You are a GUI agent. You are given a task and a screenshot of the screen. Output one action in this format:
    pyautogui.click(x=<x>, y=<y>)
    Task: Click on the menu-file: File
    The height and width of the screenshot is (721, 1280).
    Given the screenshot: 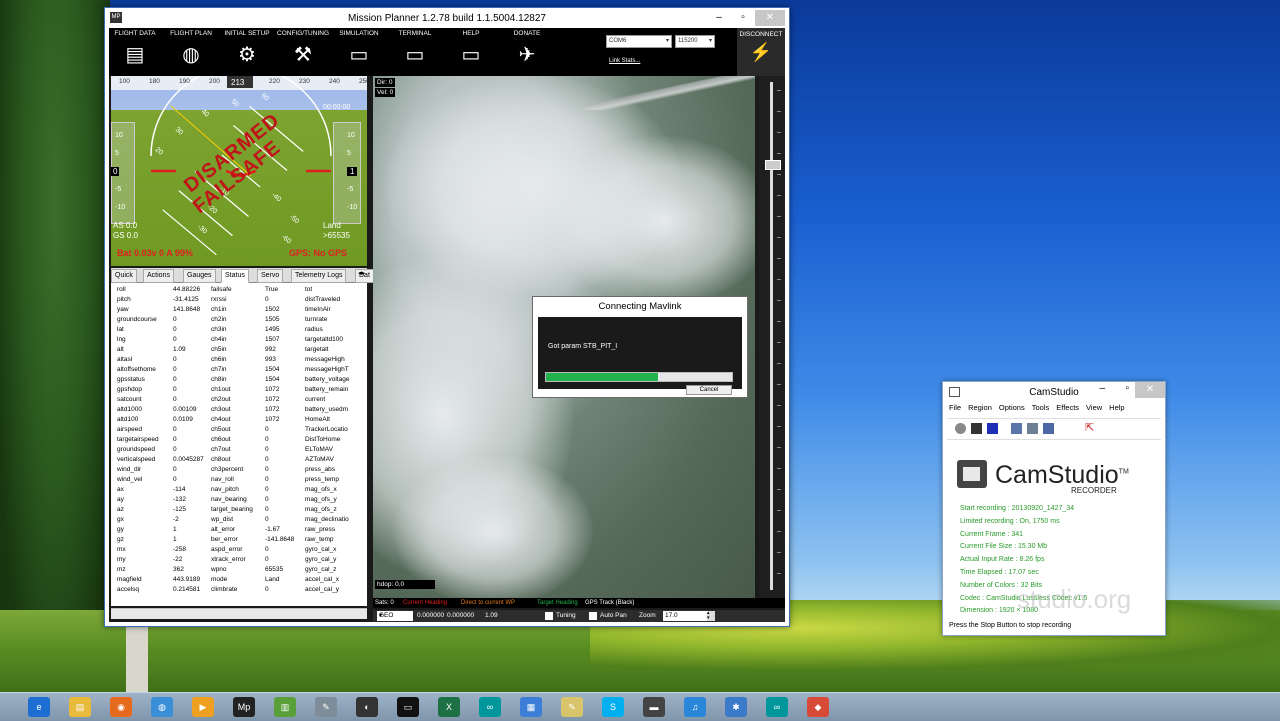 What is the action you would take?
    pyautogui.click(x=955, y=407)
    